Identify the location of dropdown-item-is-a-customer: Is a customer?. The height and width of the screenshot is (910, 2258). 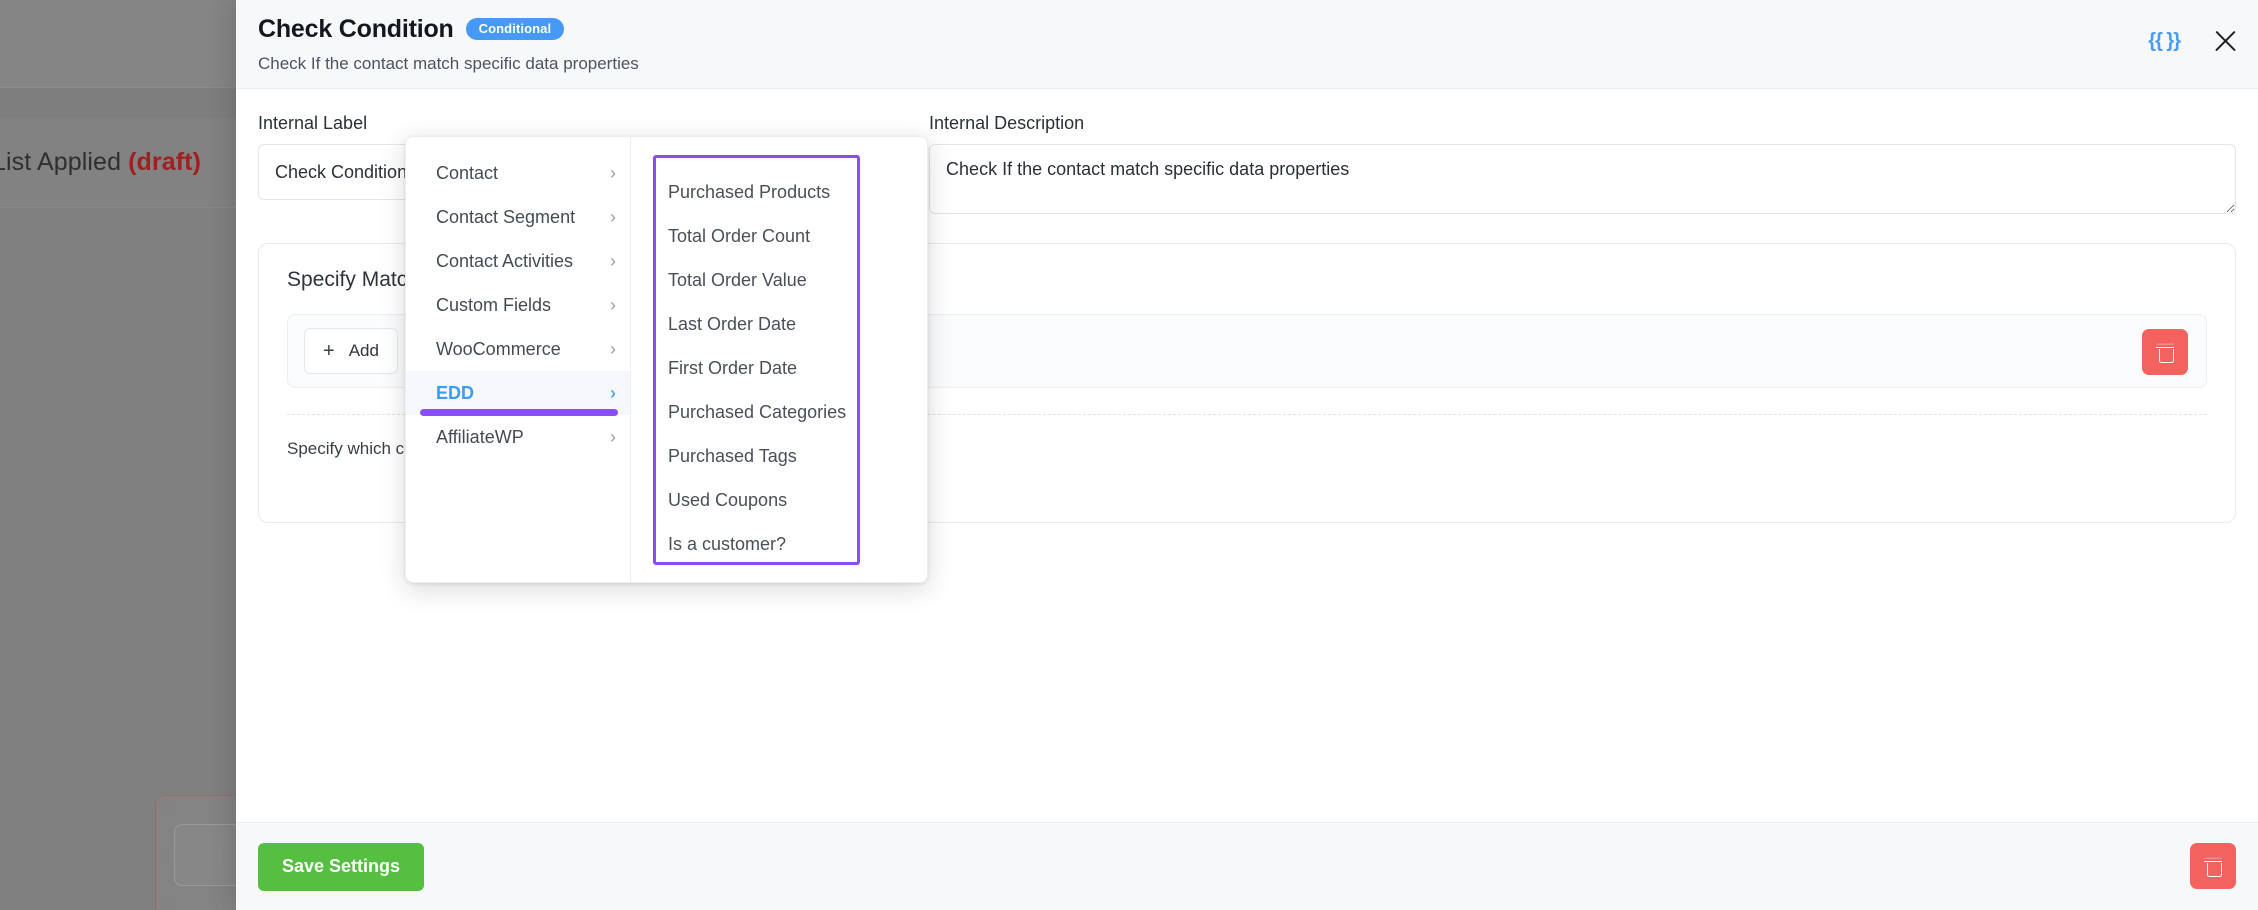
(756, 542).